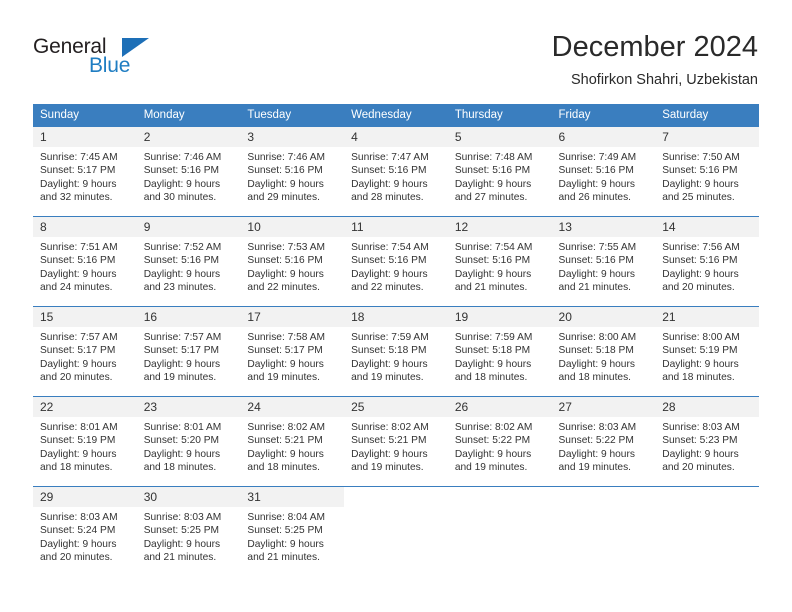  Describe the element at coordinates (285, 441) in the screenshot. I see `sunset-text: Sunset: 5:21 PM` at that location.